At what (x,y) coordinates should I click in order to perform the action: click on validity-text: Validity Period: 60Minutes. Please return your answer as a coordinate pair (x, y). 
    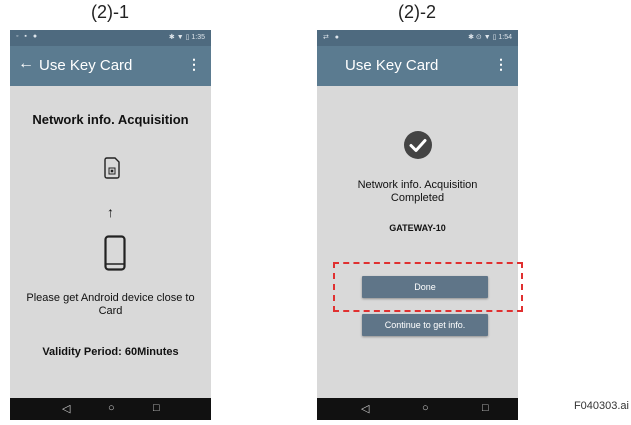
    Looking at the image, I should click on (110, 352).